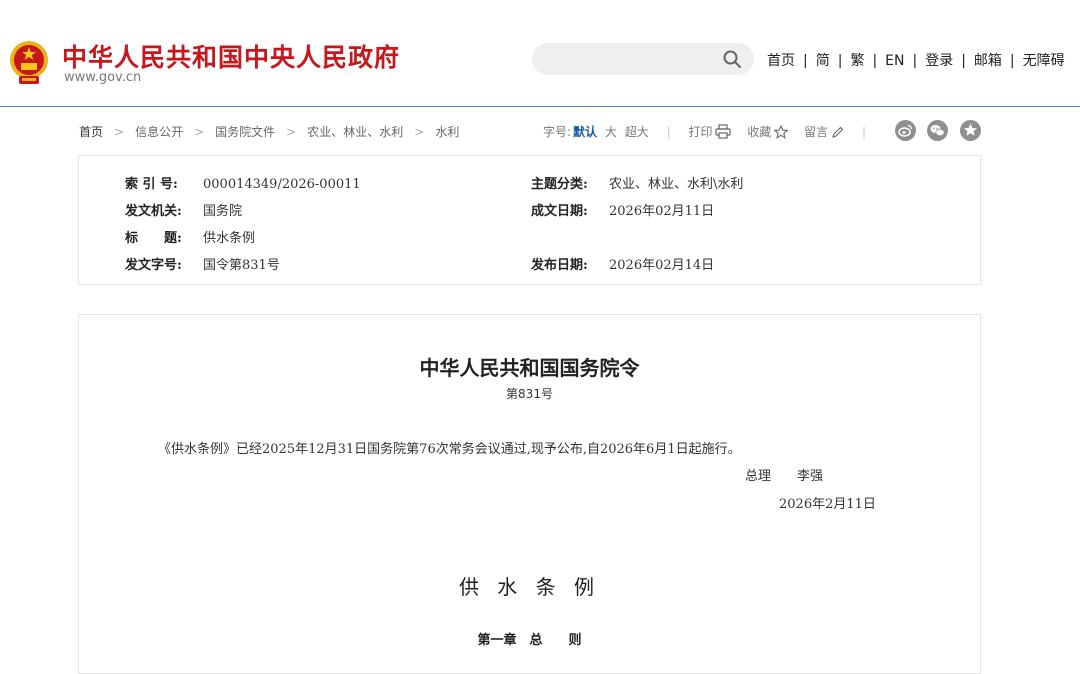 This screenshot has width=1080, height=674. Describe the element at coordinates (585, 132) in the screenshot. I see `font-size-default: 默认` at that location.